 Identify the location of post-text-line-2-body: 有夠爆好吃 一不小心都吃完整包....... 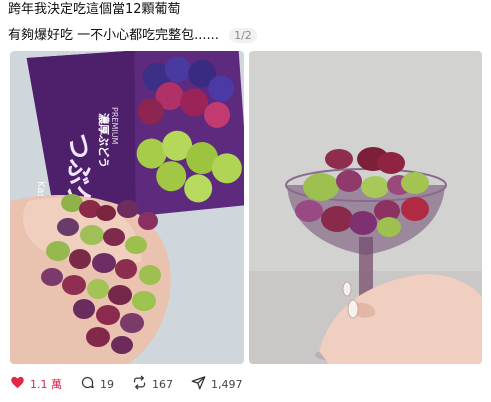
(113, 35).